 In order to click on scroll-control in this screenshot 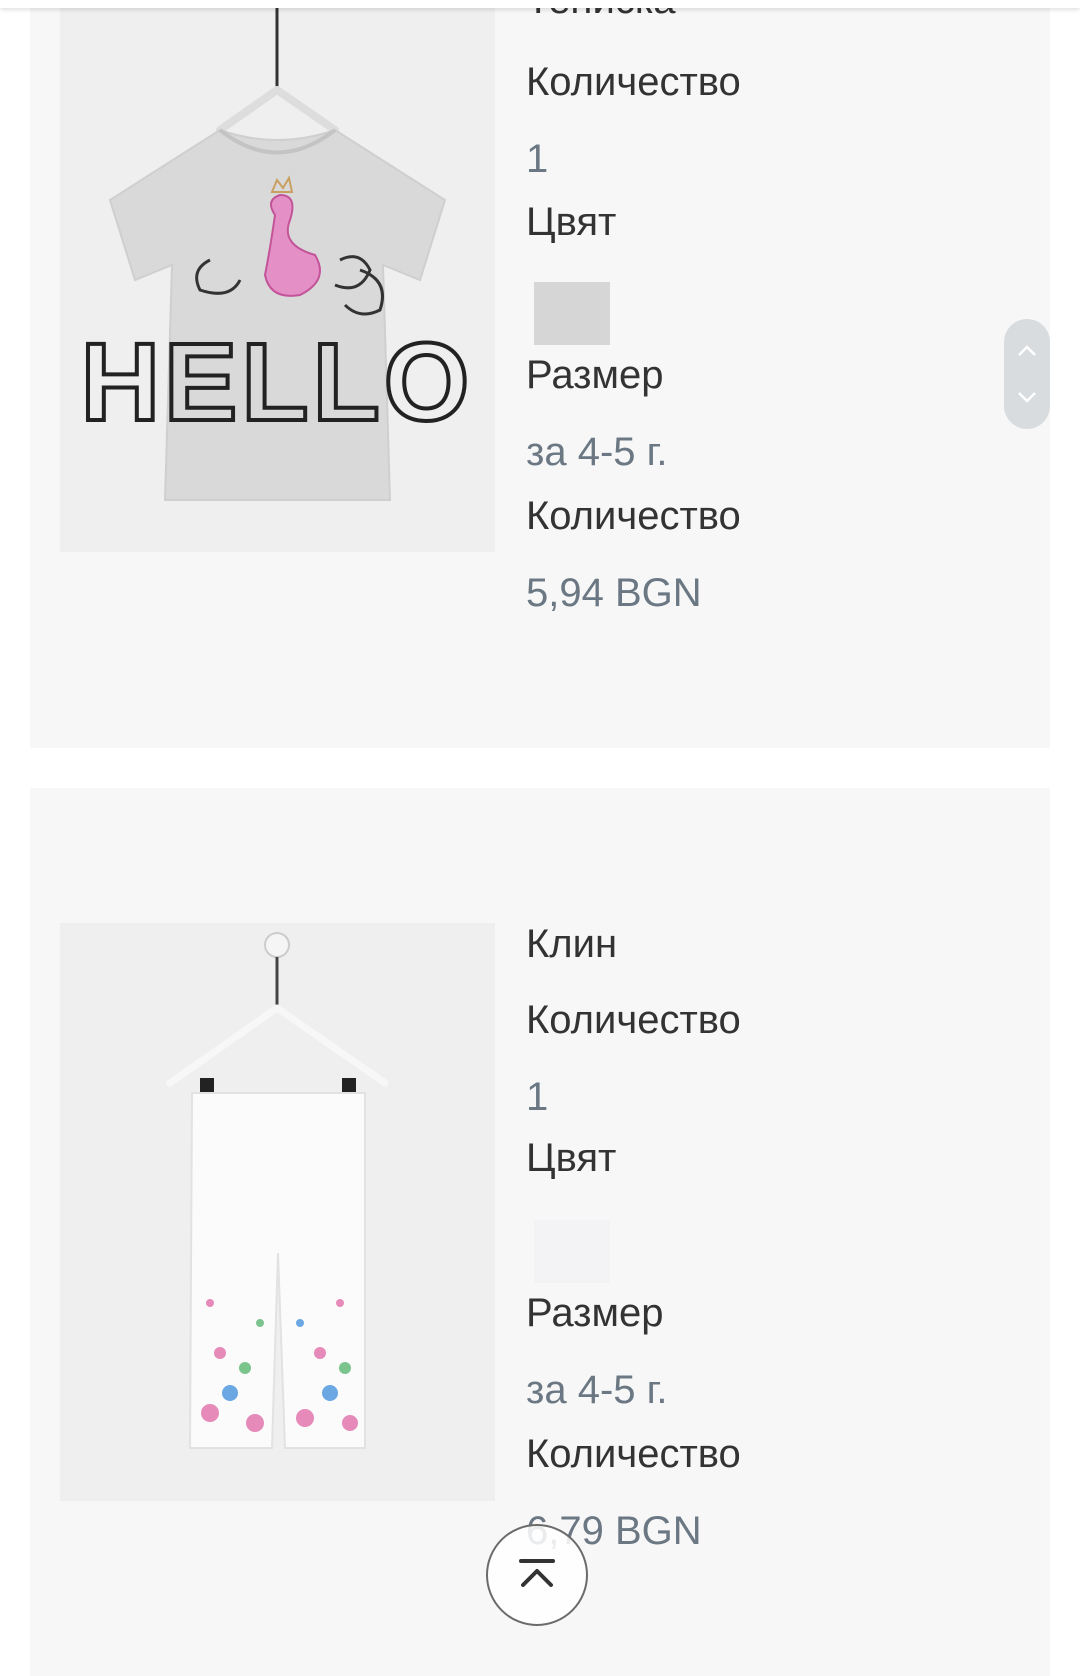, I will do `click(1027, 374)`.